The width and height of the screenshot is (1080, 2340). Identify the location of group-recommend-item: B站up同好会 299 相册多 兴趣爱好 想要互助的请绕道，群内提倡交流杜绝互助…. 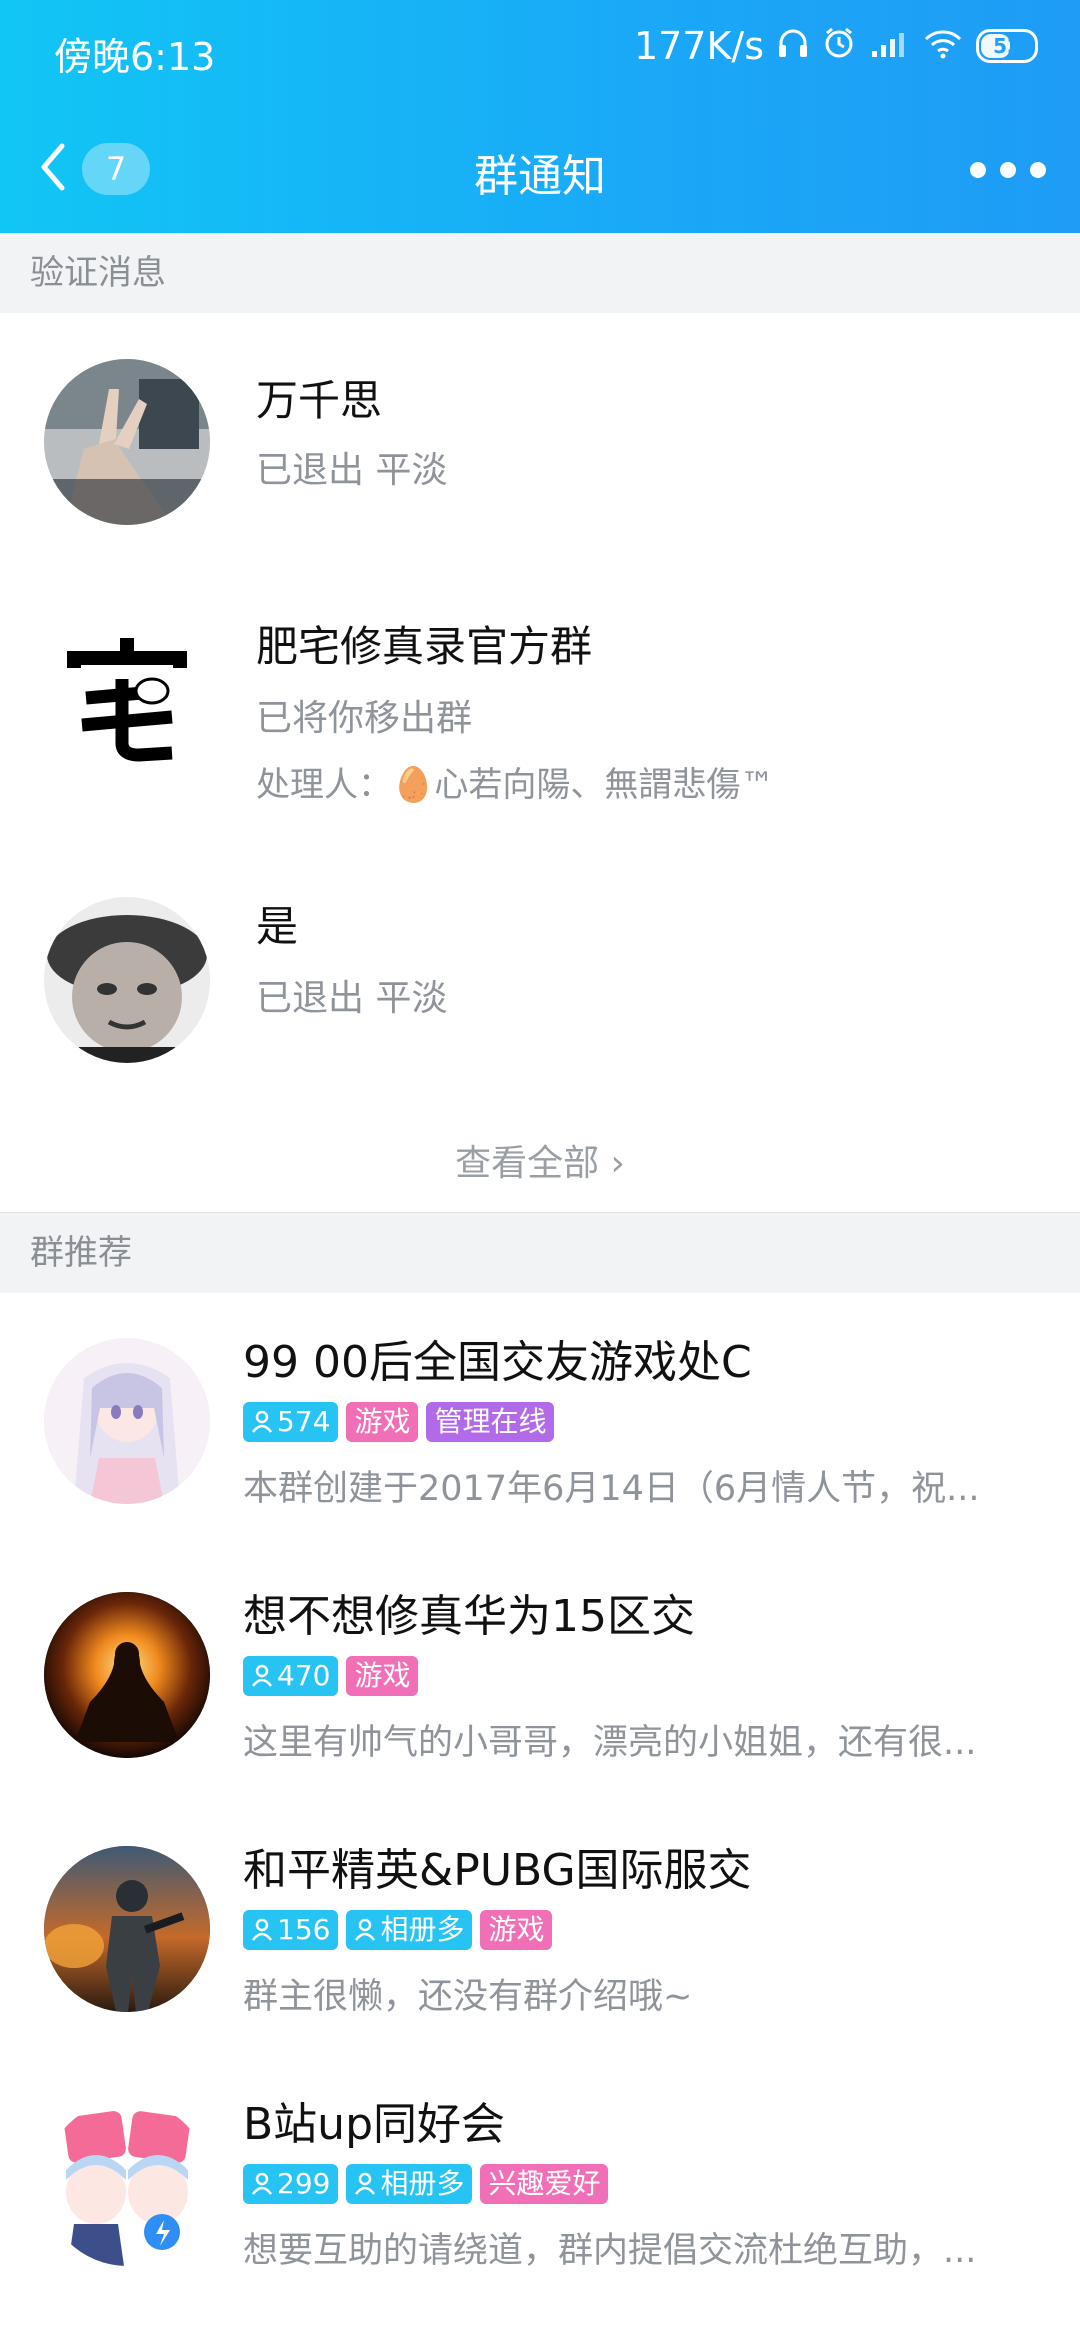
(540, 2181).